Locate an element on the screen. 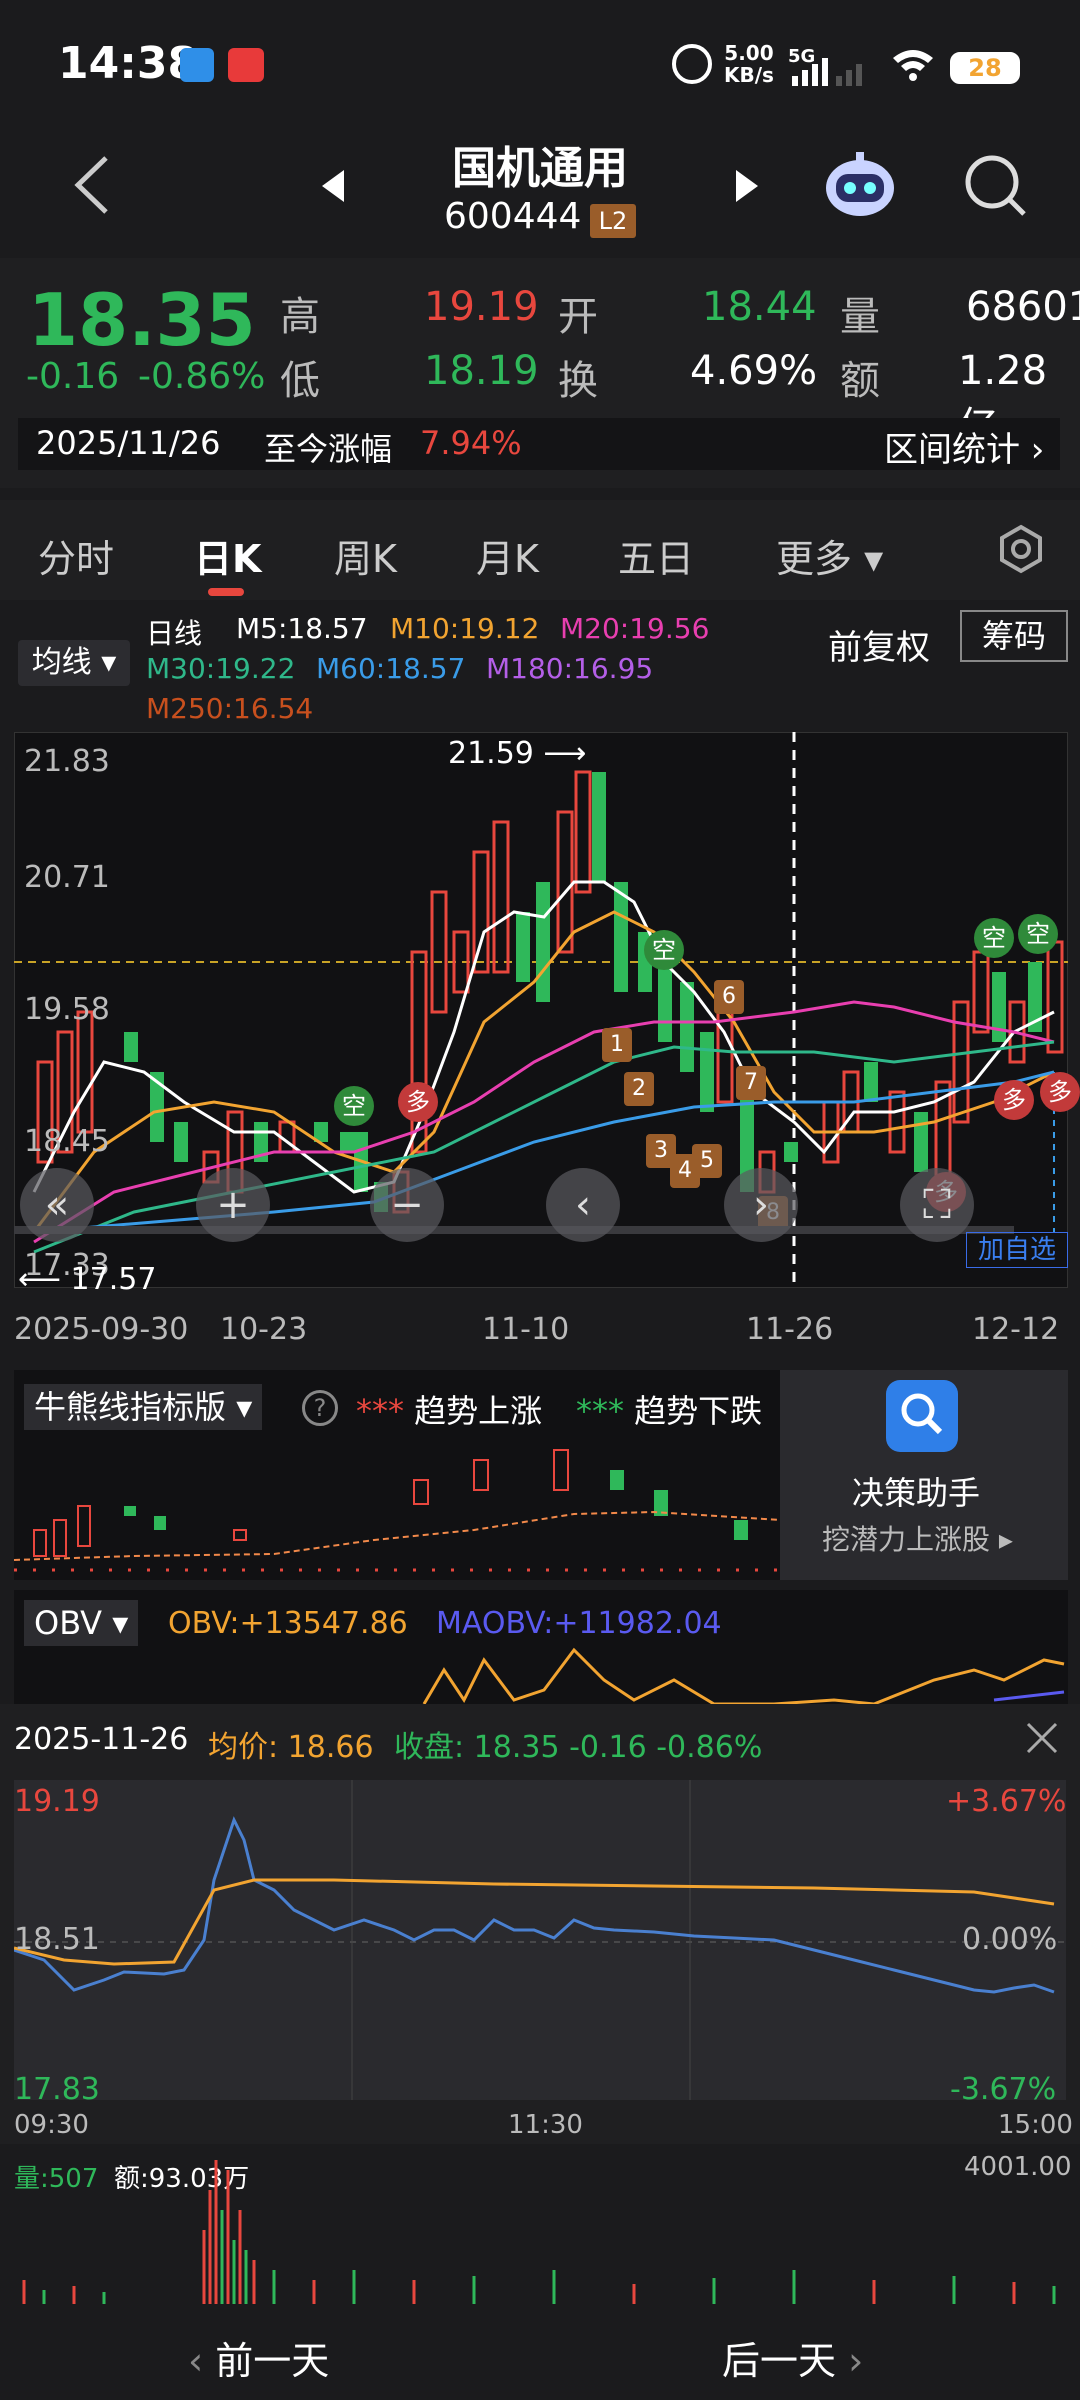 This screenshot has height=2400, width=1080. signal-icon is located at coordinates (830, 70).